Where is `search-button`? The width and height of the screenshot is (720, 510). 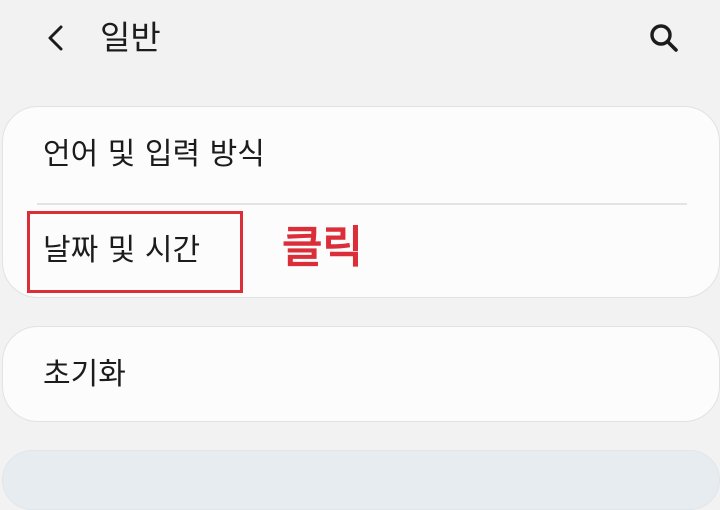 search-button is located at coordinates (664, 38).